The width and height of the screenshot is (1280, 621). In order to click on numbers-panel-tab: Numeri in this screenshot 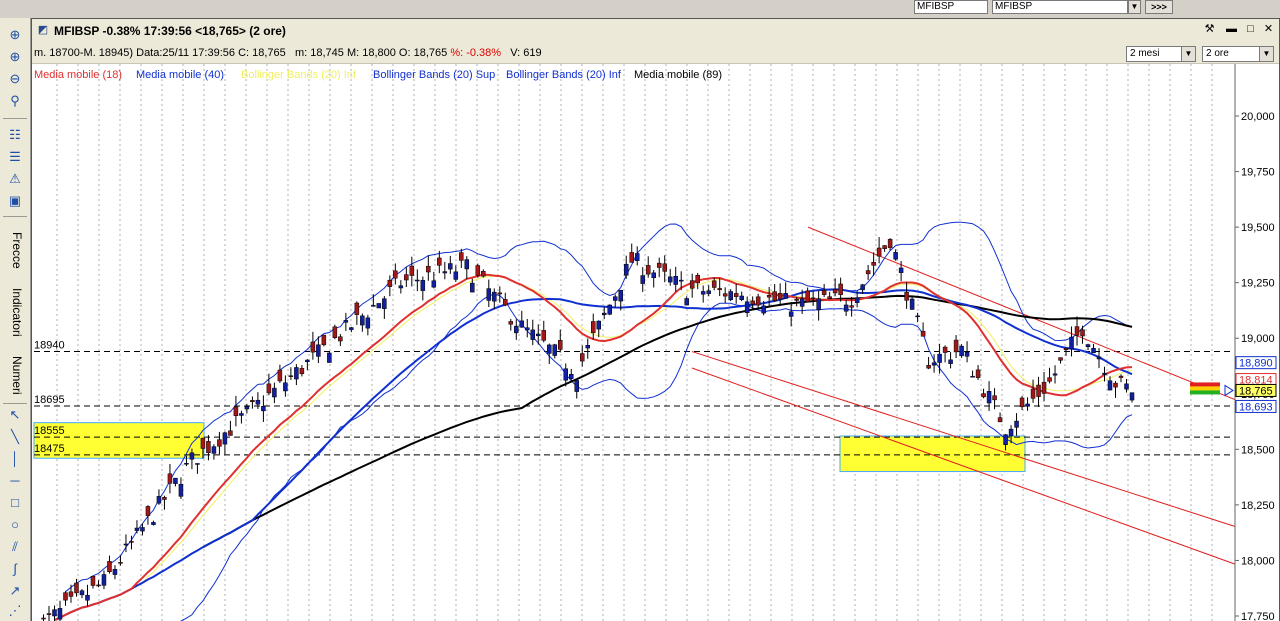, I will do `click(14, 375)`.